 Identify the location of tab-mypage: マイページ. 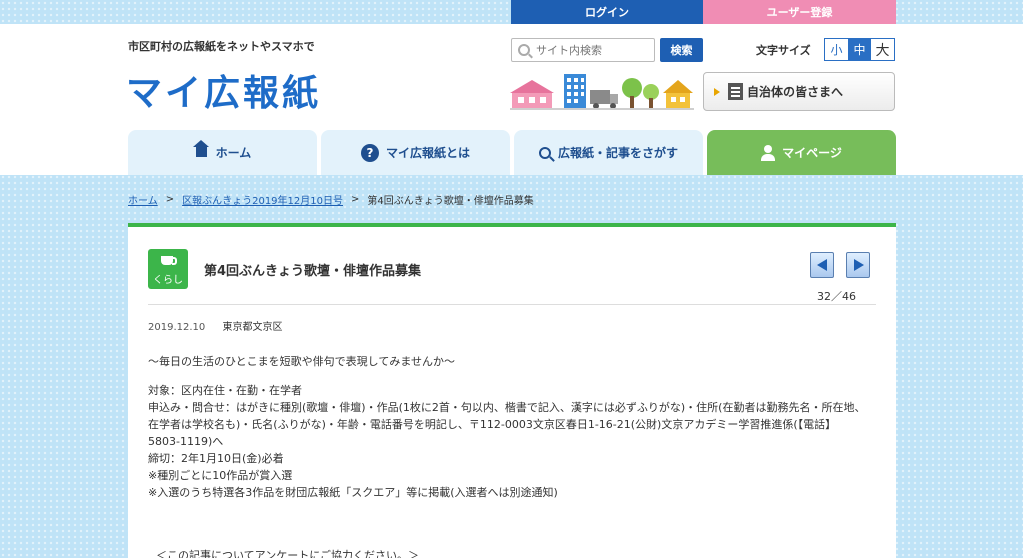
(801, 152).